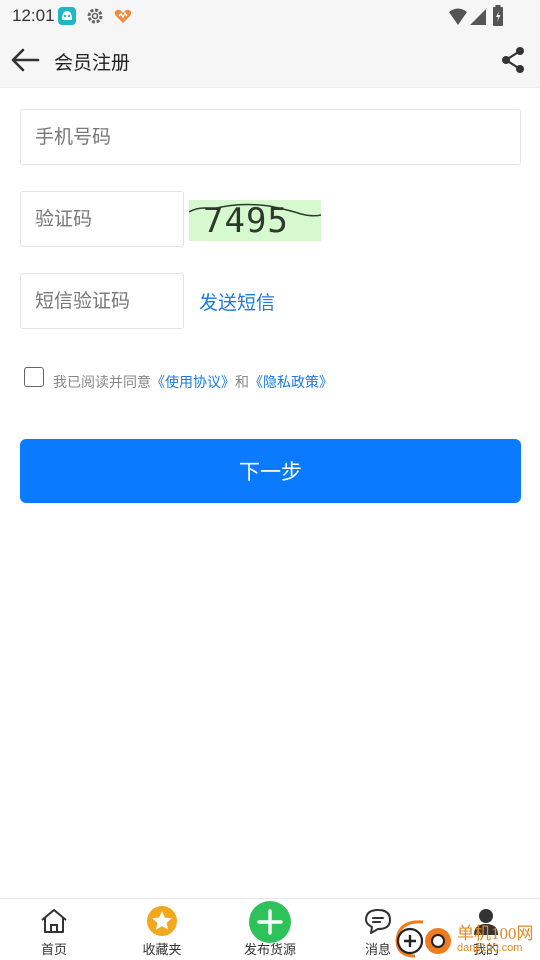 The image size is (540, 960). What do you see at coordinates (92, 63) in the screenshot?
I see `page-title: 会员注册` at bounding box center [92, 63].